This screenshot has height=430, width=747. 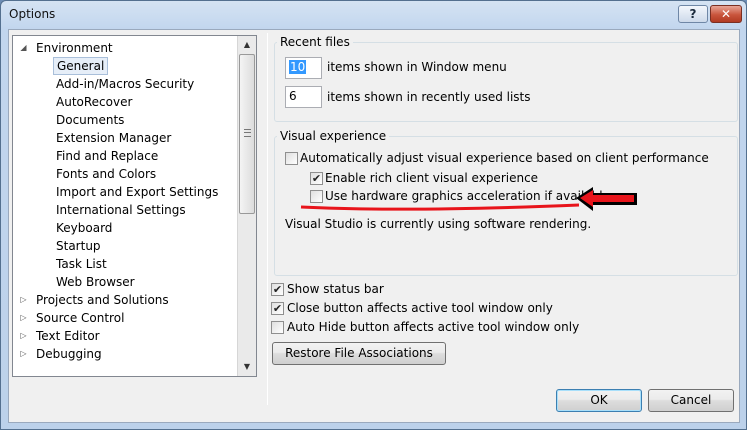 I want to click on annotation-overlay, so click(x=468, y=199).